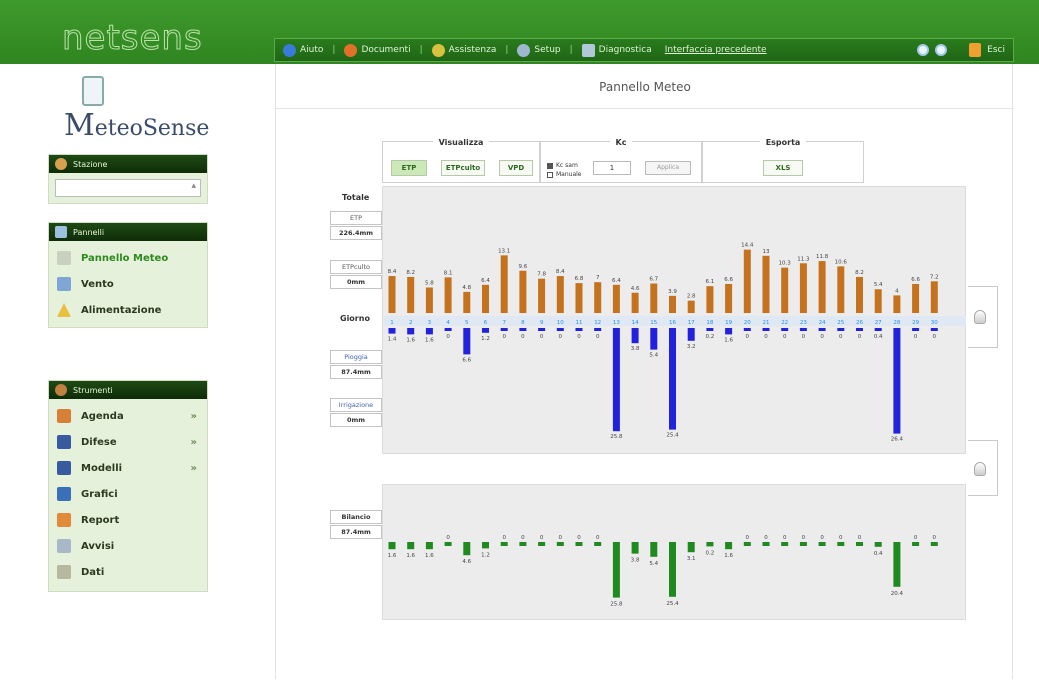 Image resolution: width=1039 pixels, height=684 pixels. I want to click on sidebar-item-pannello-meteo: Pannello Meteo, so click(128, 258).